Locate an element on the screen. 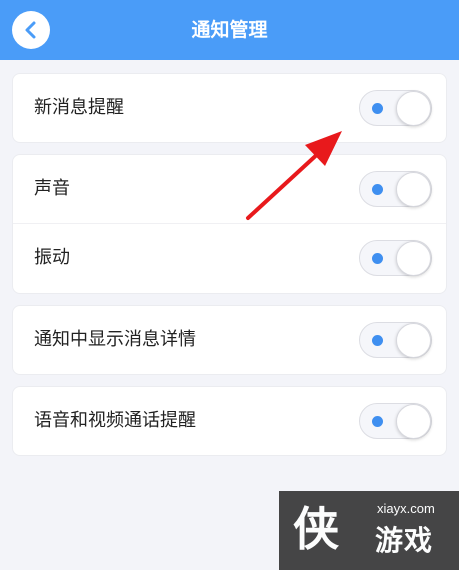 This screenshot has height=570, width=459. setting-label-vibration: 振动 is located at coordinates (52, 257).